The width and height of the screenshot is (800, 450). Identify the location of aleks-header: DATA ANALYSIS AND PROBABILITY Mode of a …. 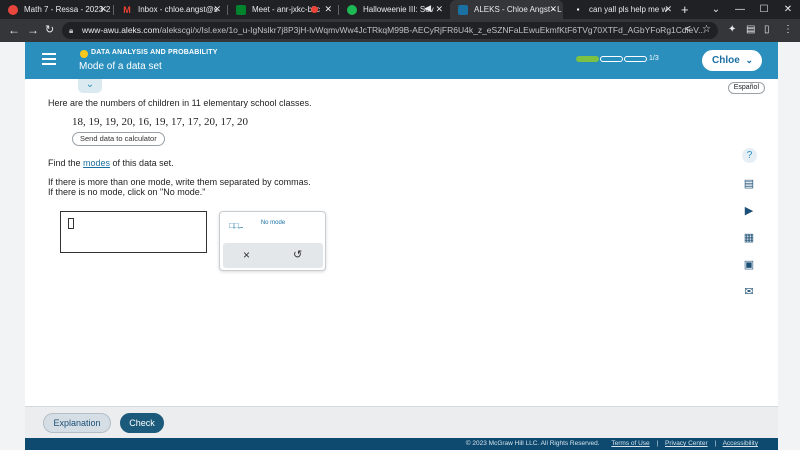
(401, 60).